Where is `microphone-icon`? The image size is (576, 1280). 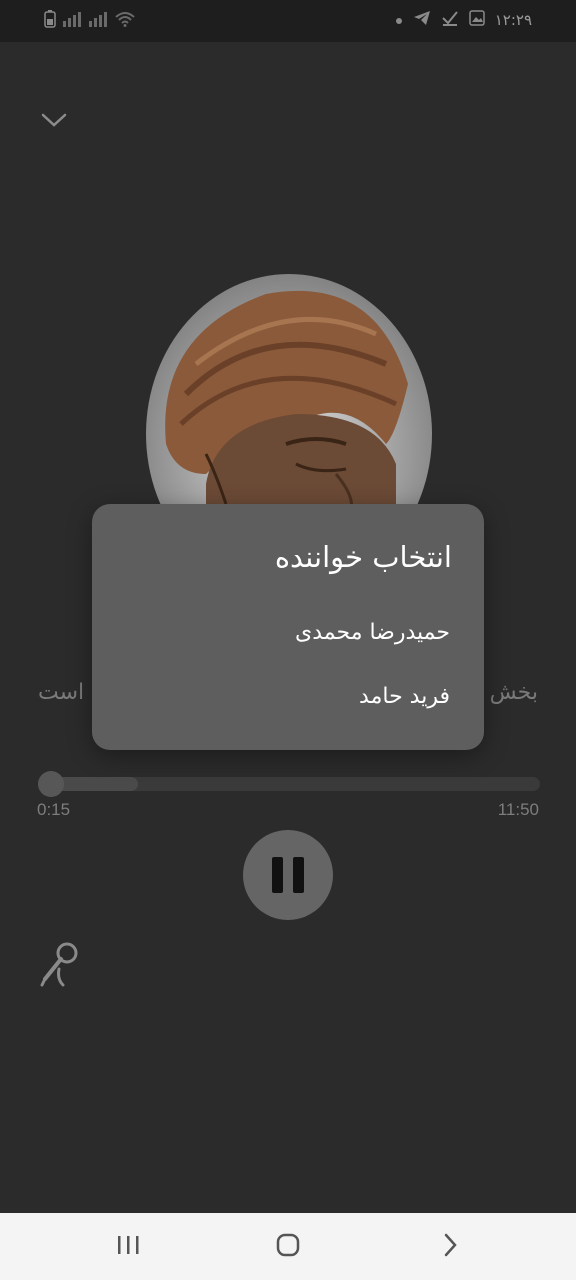 microphone-icon is located at coordinates (59, 965).